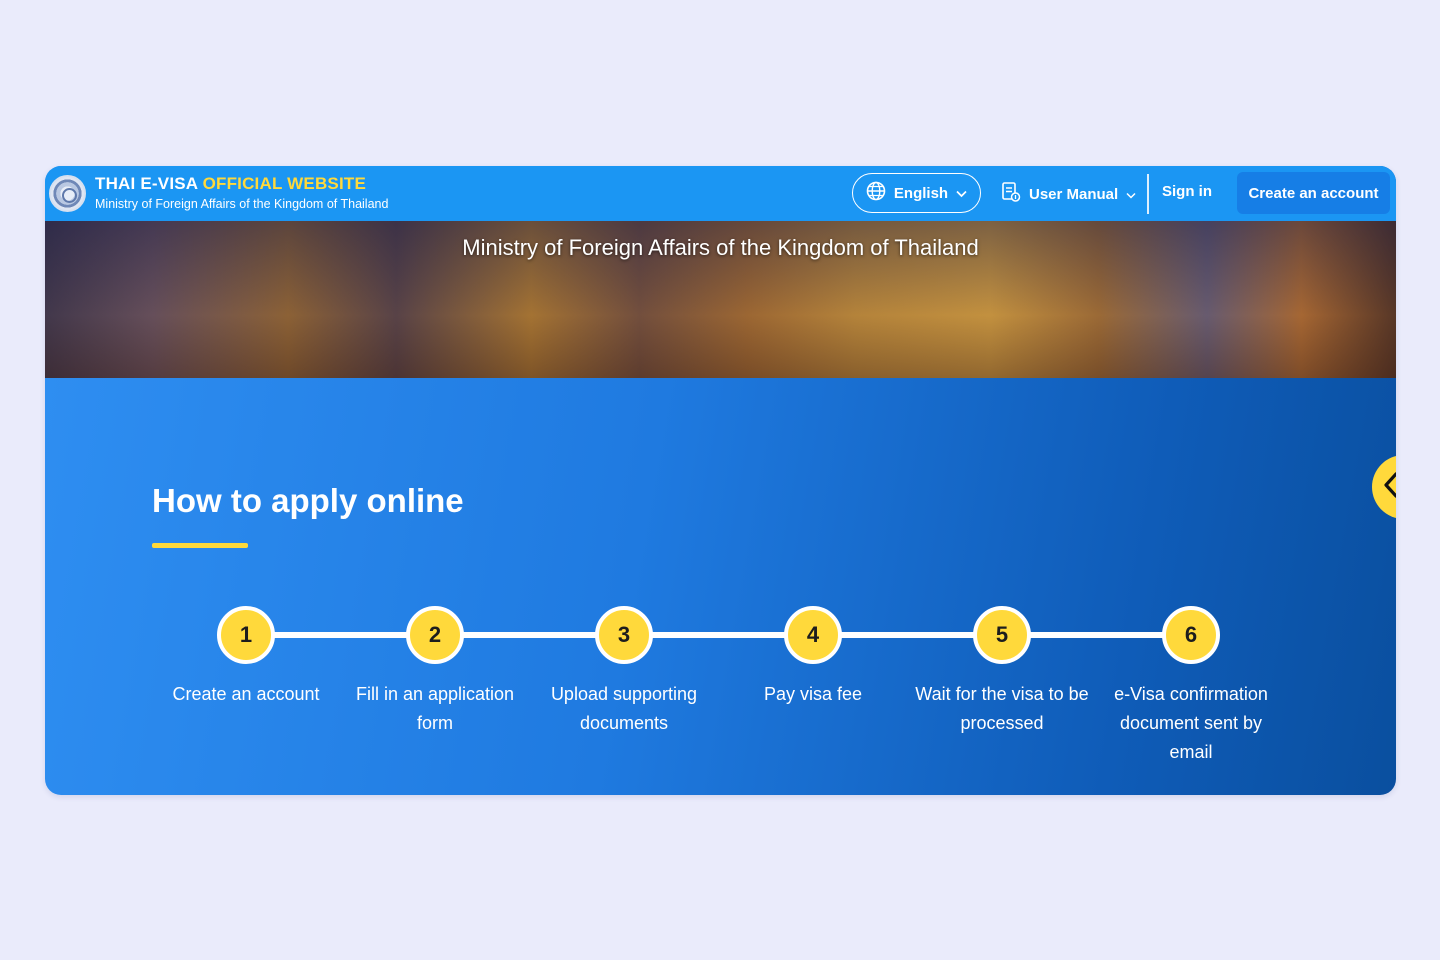  Describe the element at coordinates (876, 193) in the screenshot. I see `globe-icon` at that location.